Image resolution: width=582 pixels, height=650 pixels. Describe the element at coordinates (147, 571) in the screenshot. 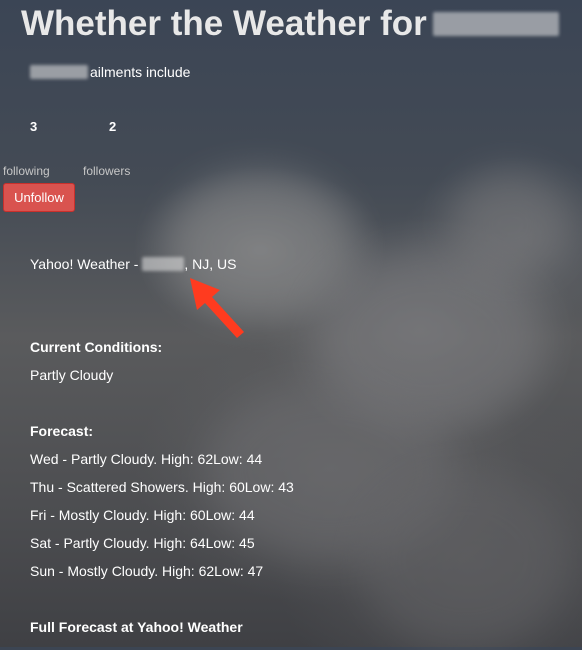

I see `forecast-row: Sun - Mostly Cloudy. High: 62Low: 47` at that location.